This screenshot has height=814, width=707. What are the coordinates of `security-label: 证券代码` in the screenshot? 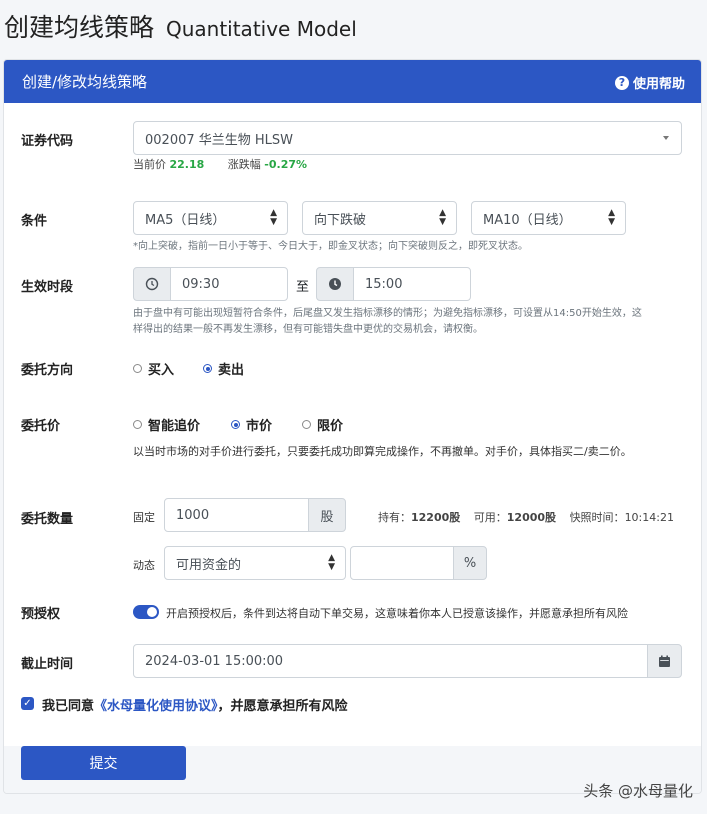 It's located at (47, 141).